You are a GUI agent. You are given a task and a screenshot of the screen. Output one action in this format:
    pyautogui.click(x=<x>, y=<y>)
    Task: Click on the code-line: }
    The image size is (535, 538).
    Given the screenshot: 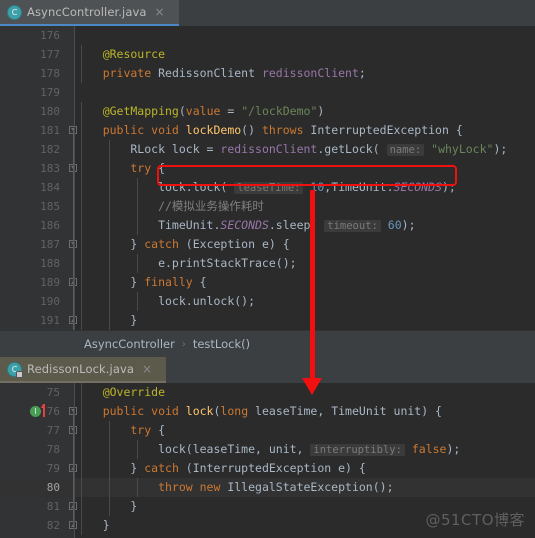 What is the action you would take?
    pyautogui.click(x=305, y=320)
    